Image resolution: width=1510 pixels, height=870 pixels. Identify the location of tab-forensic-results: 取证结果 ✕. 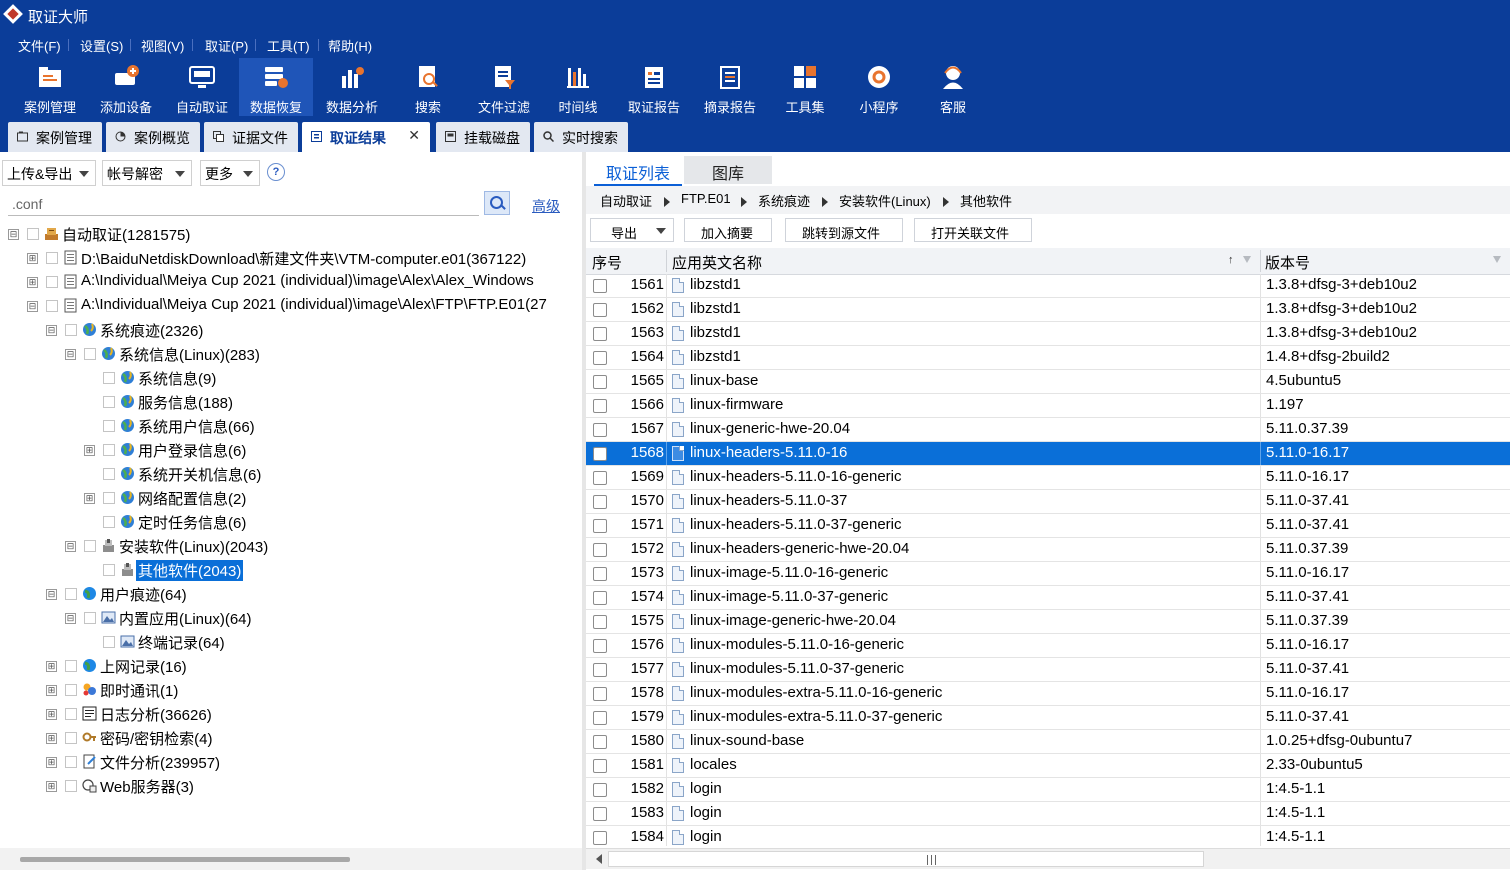
(366, 137).